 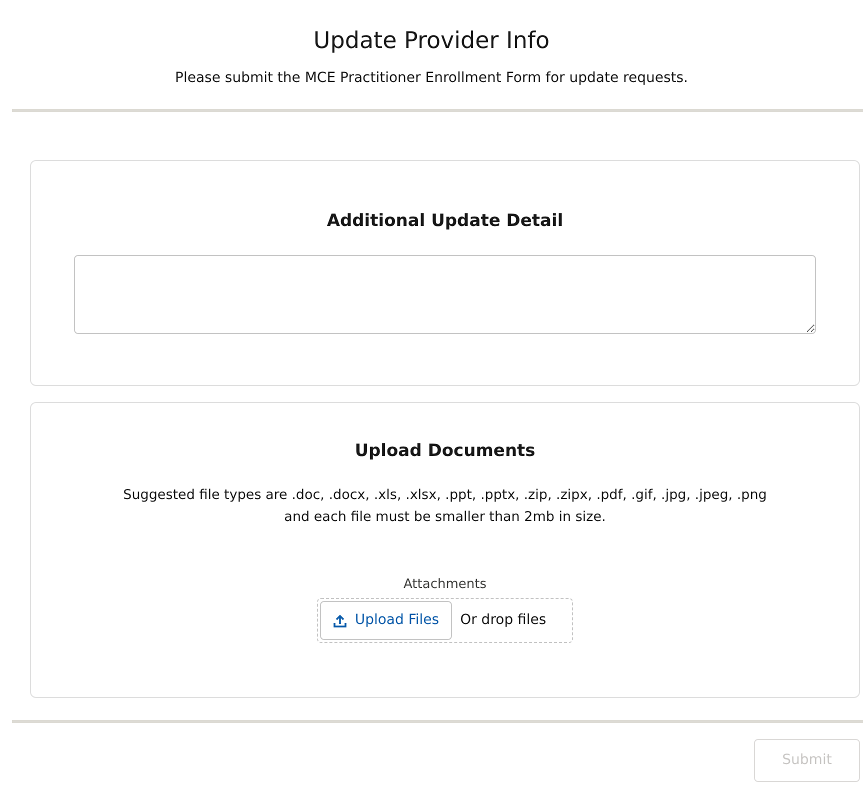 I want to click on file-size-note: and each file must be smaller than 2mb in size., so click(x=445, y=517).